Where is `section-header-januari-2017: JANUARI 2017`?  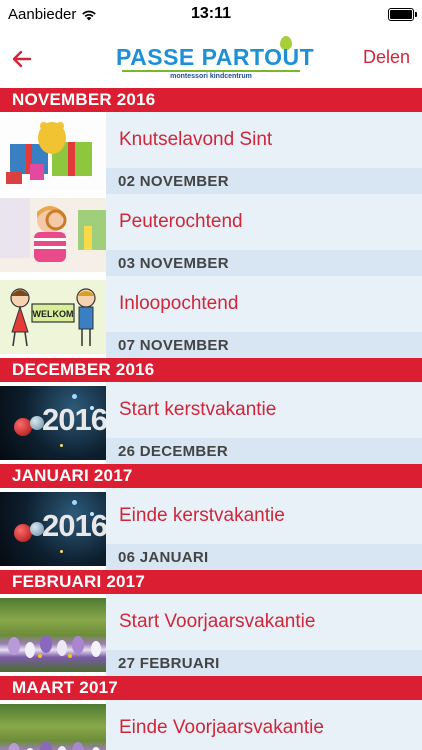
section-header-januari-2017: JANUARI 2017 is located at coordinates (211, 476).